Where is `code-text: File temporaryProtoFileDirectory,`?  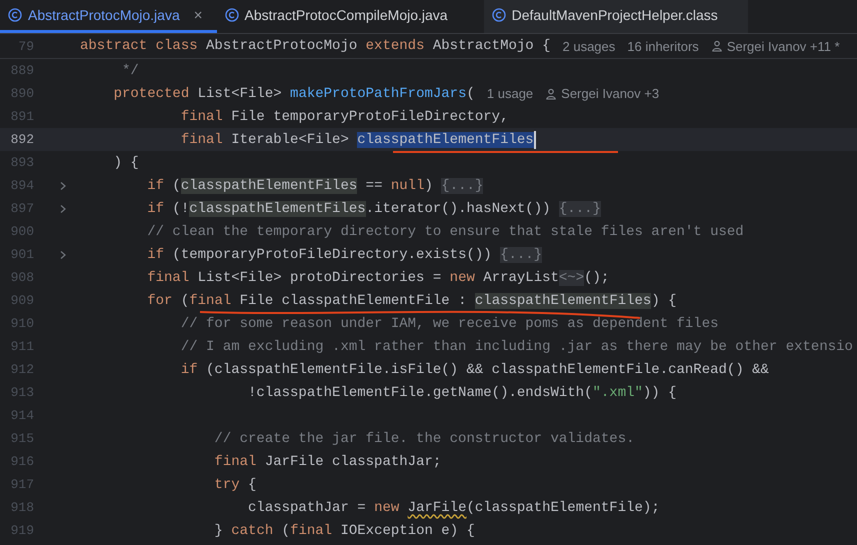 code-text: File temporaryProtoFileDirectory, is located at coordinates (369, 116).